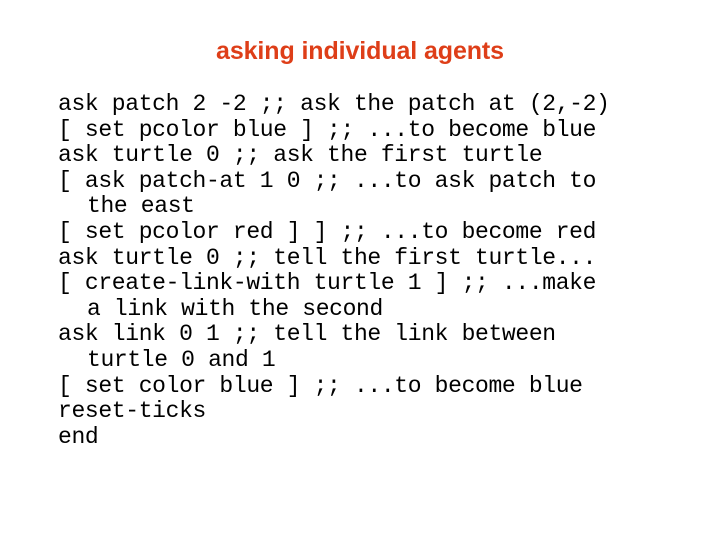 This screenshot has width=720, height=540. Describe the element at coordinates (78, 436) in the screenshot. I see `code-line: end` at that location.